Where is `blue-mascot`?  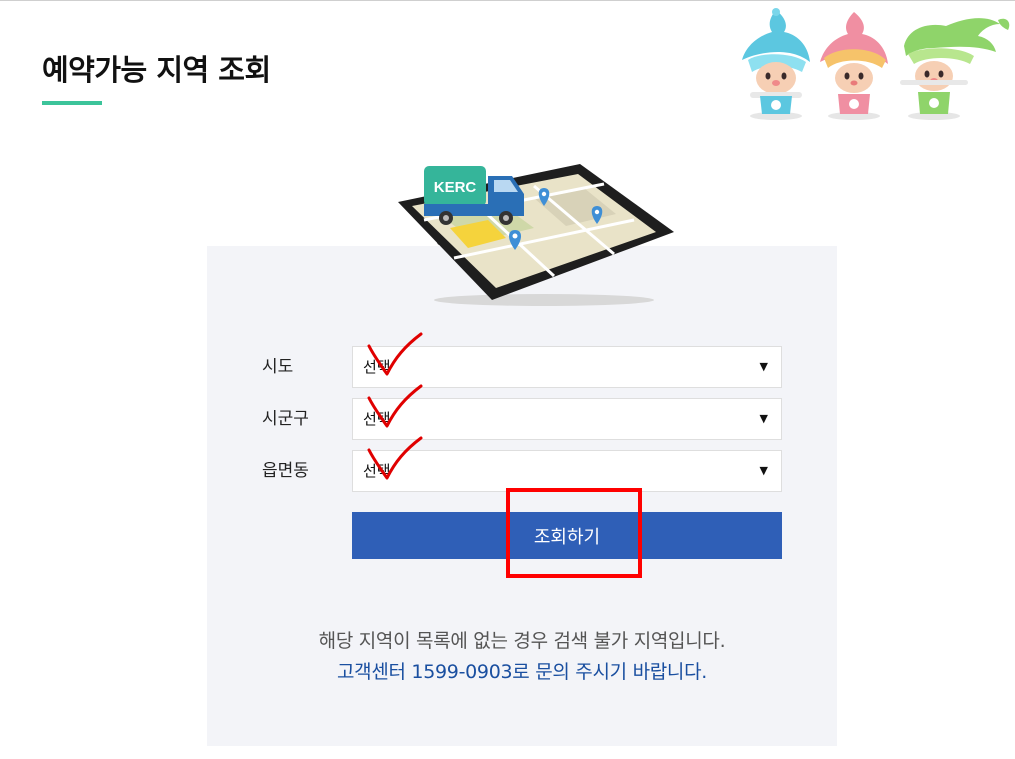 blue-mascot is located at coordinates (776, 64).